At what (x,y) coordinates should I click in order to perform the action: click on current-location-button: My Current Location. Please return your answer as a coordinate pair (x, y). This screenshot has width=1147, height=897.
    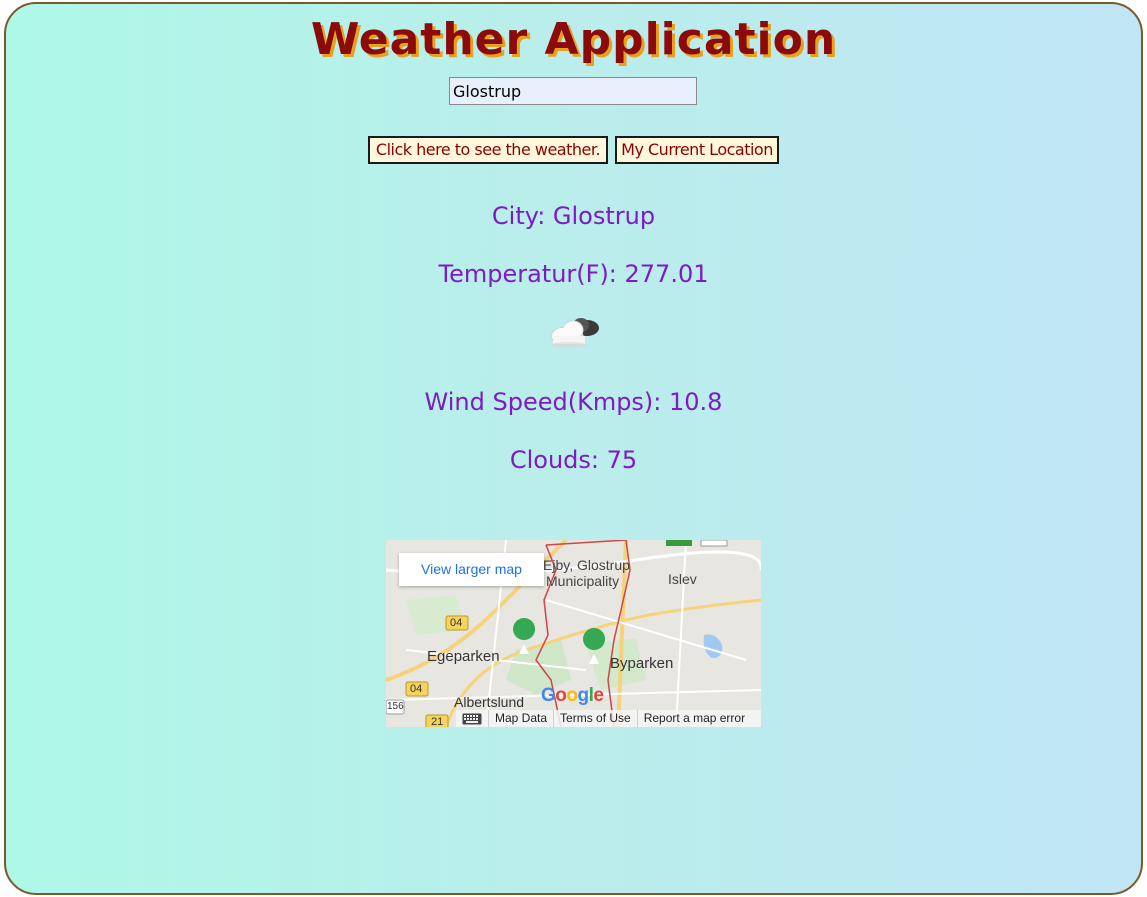
    Looking at the image, I should click on (697, 150).